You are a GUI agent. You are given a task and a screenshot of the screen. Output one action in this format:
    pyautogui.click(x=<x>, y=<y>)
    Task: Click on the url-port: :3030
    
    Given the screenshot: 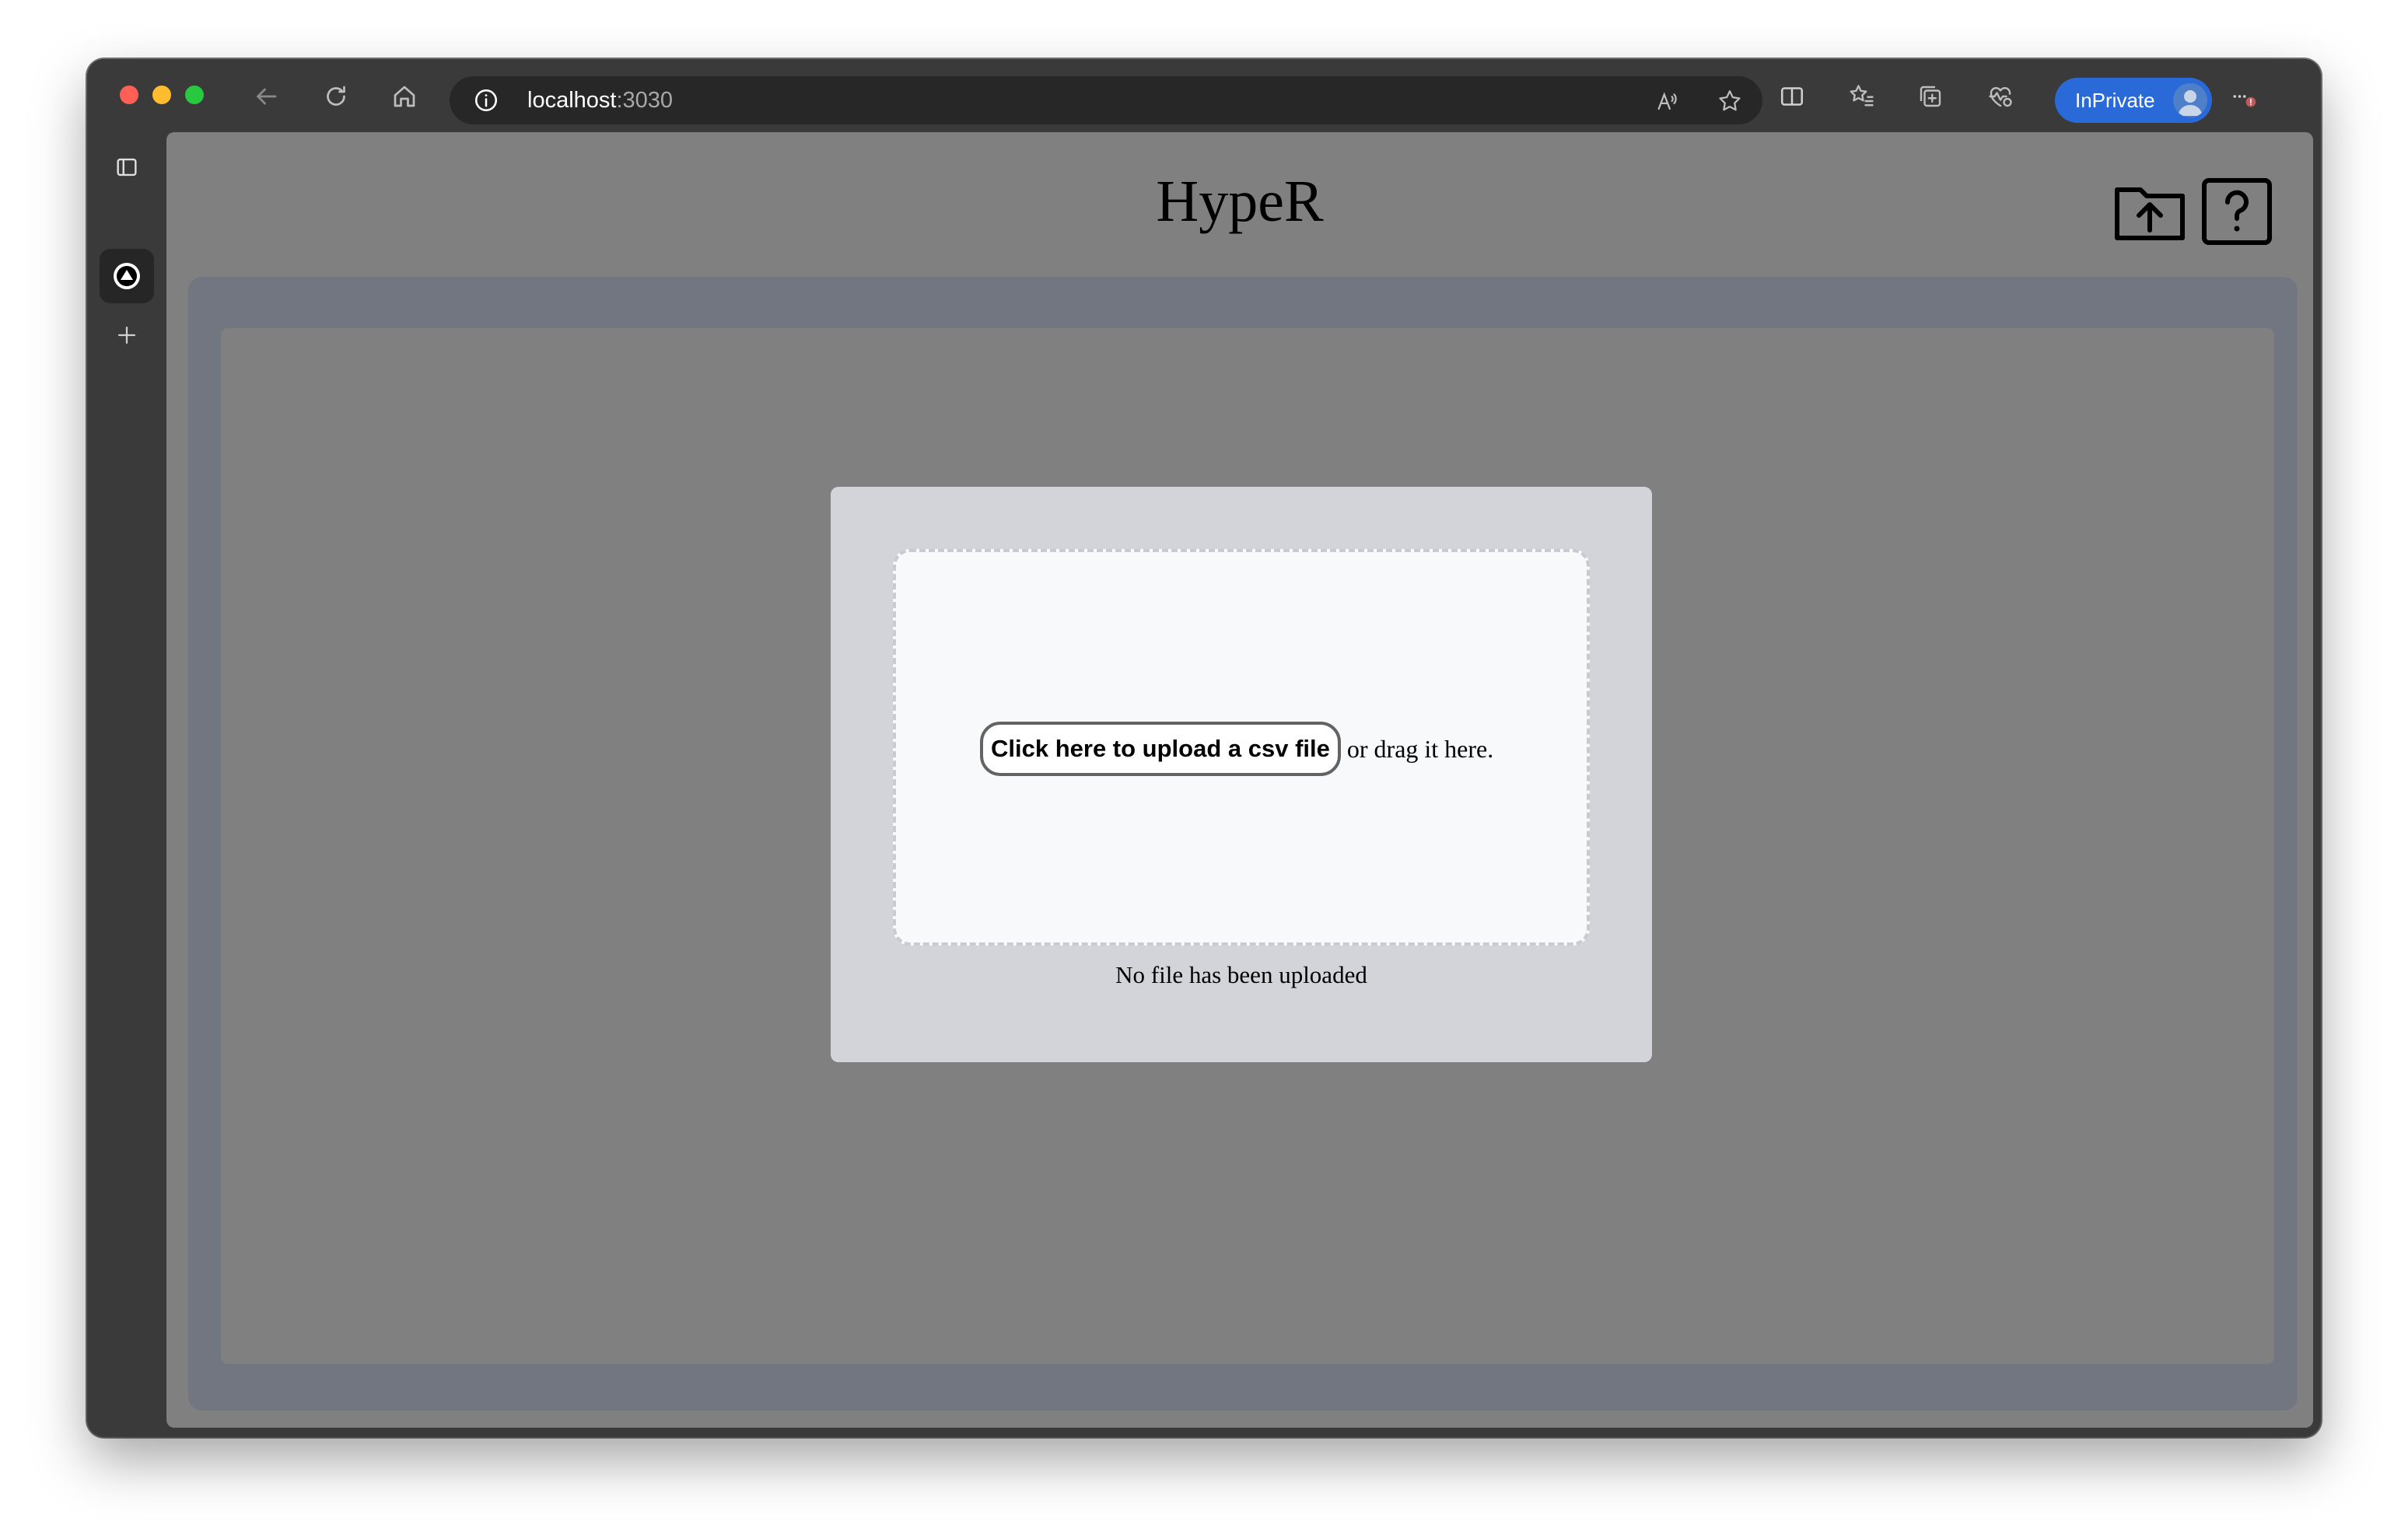 What is the action you would take?
    pyautogui.click(x=645, y=101)
    